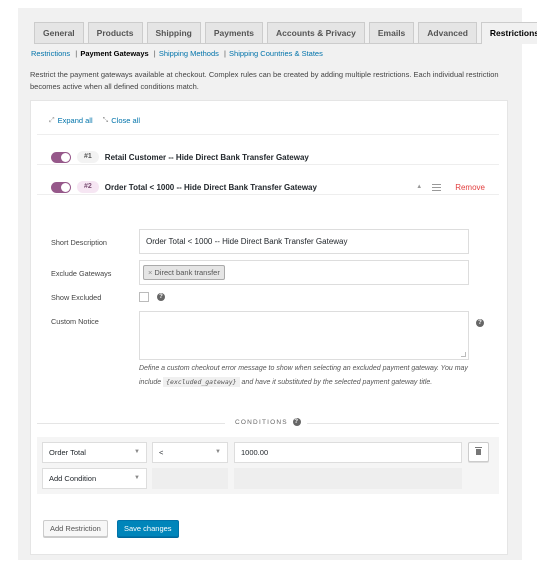 The height and width of the screenshot is (573, 537). I want to click on subnav-shipping-methods: Shipping Methods, so click(189, 53).